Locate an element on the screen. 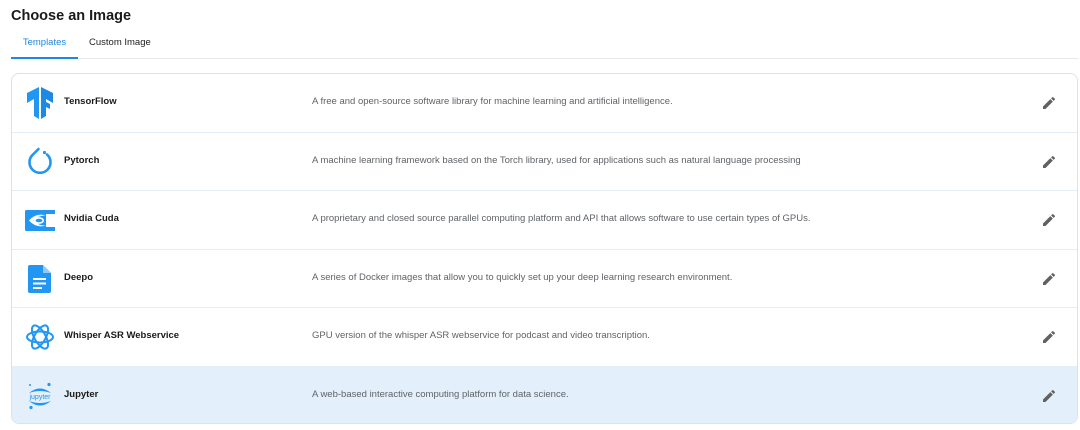 The width and height of the screenshot is (1080, 430). template-name: Pytorch is located at coordinates (82, 160).